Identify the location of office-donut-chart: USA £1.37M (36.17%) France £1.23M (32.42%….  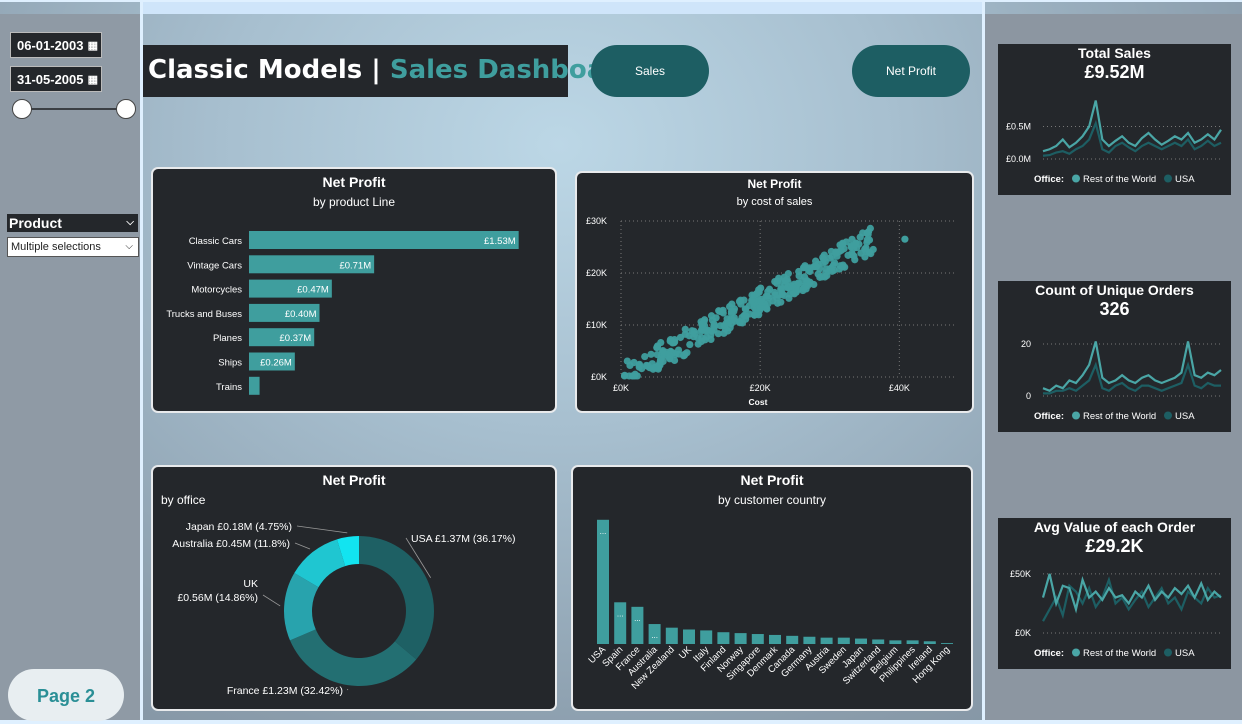
(343, 609).